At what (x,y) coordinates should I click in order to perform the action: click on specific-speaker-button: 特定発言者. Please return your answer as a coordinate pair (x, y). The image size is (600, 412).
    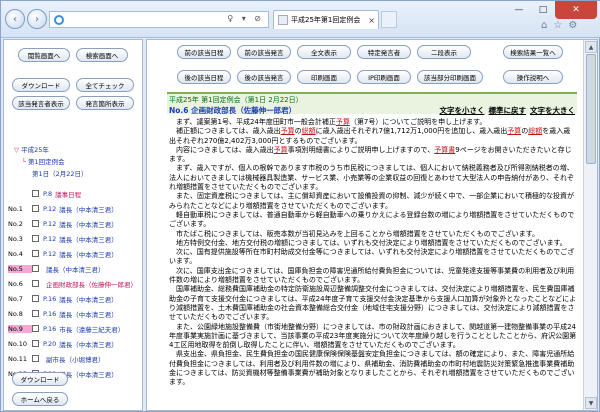
    Looking at the image, I should click on (384, 52).